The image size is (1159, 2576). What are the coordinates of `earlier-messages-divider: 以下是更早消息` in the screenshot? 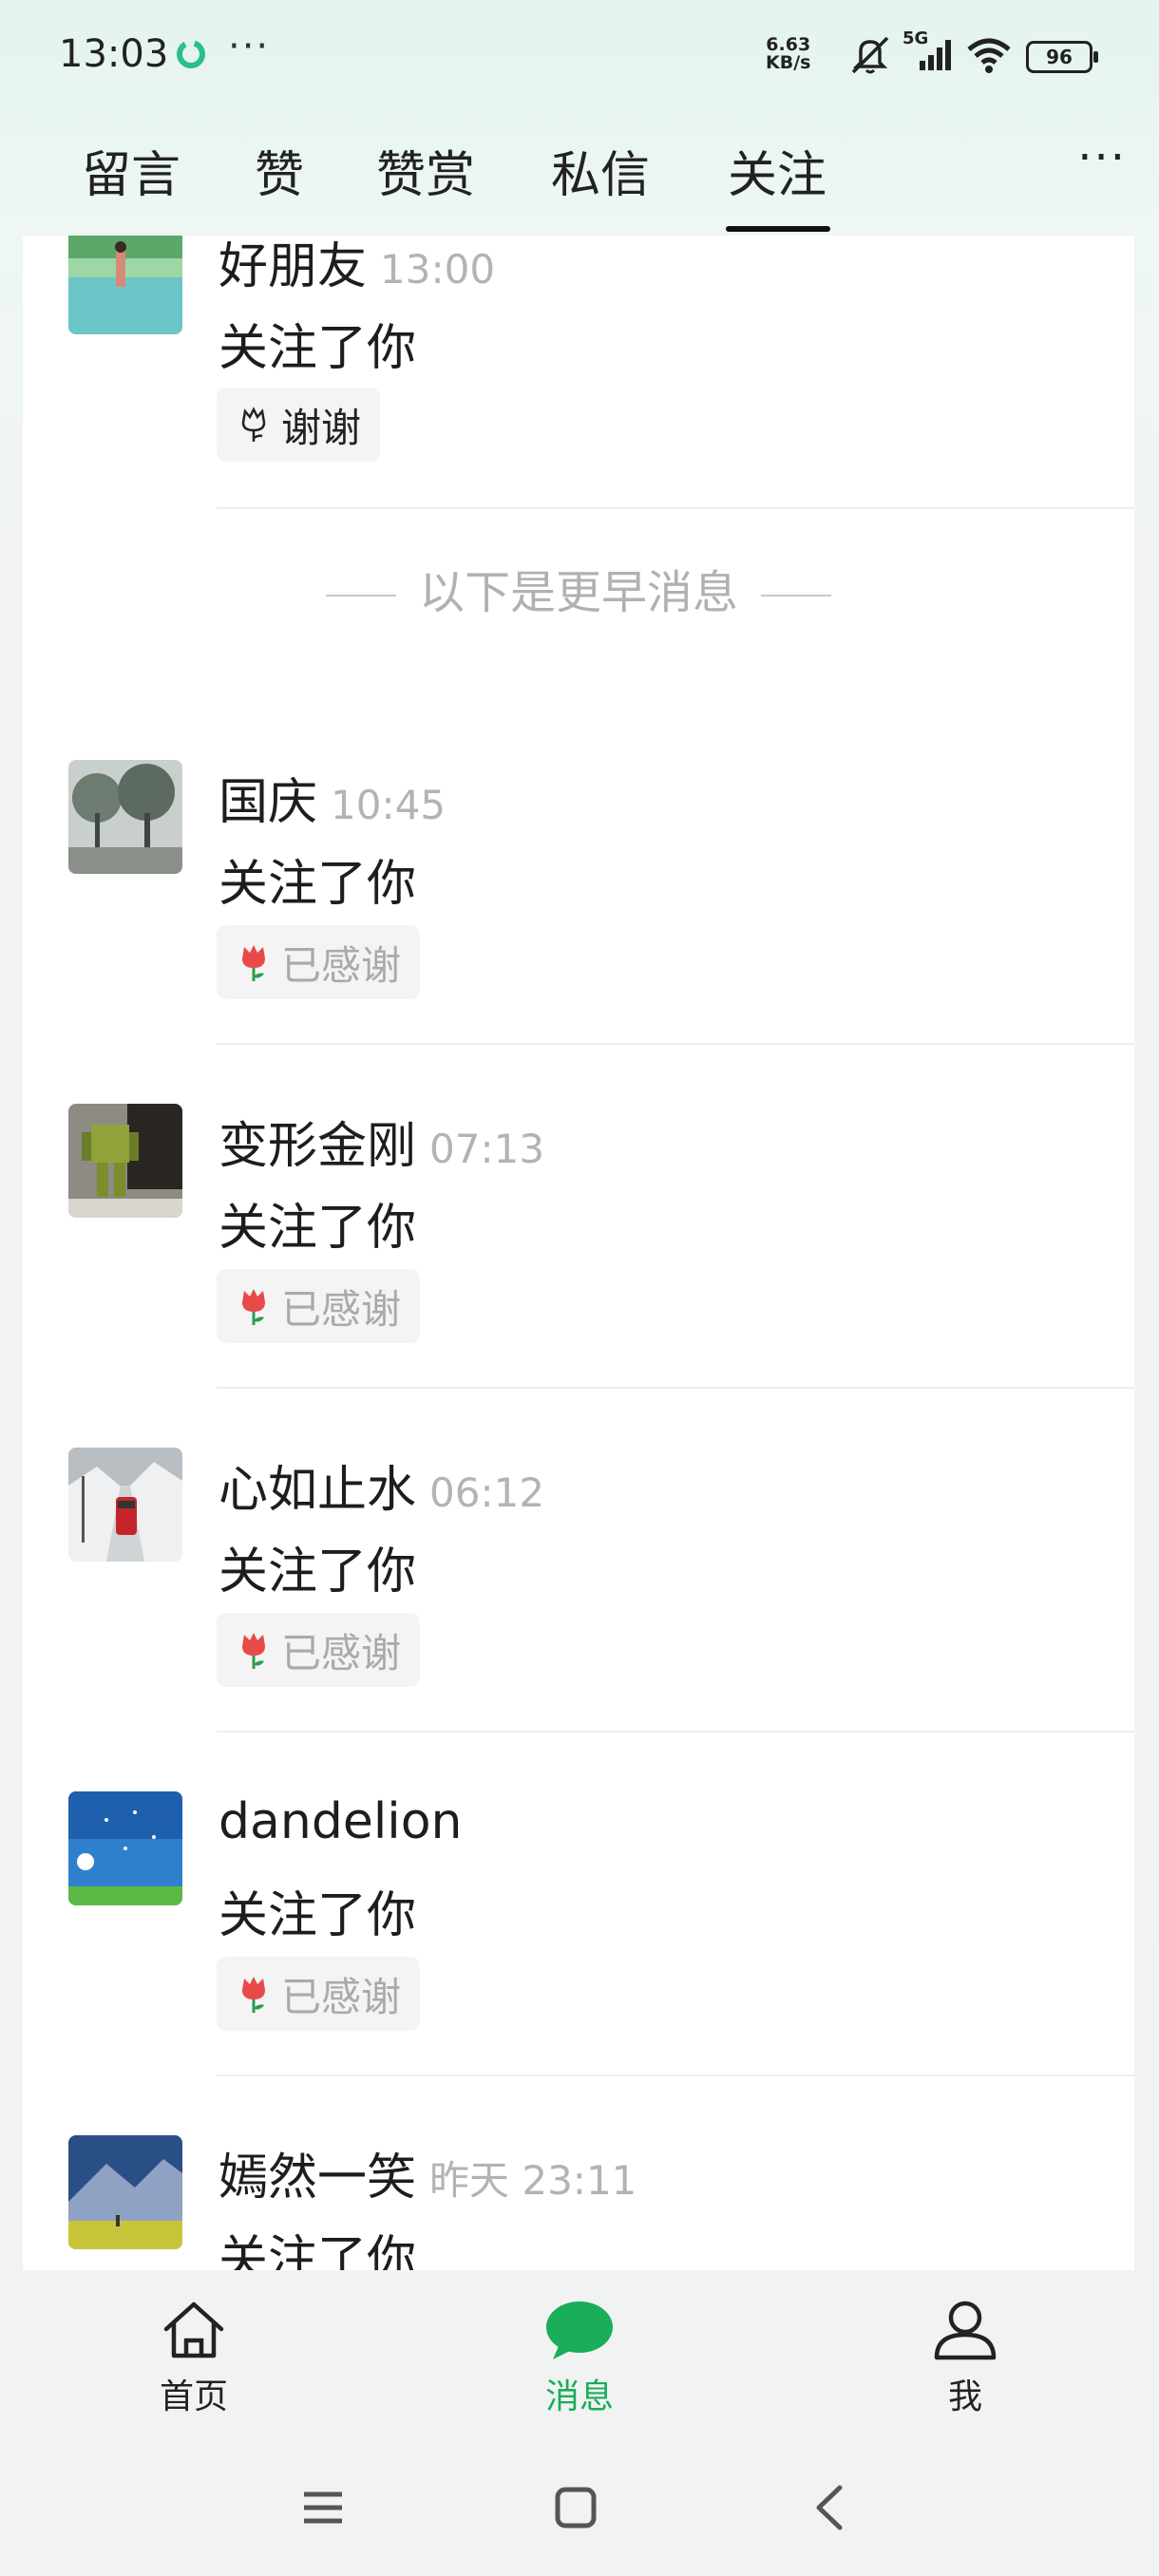 It's located at (578, 588).